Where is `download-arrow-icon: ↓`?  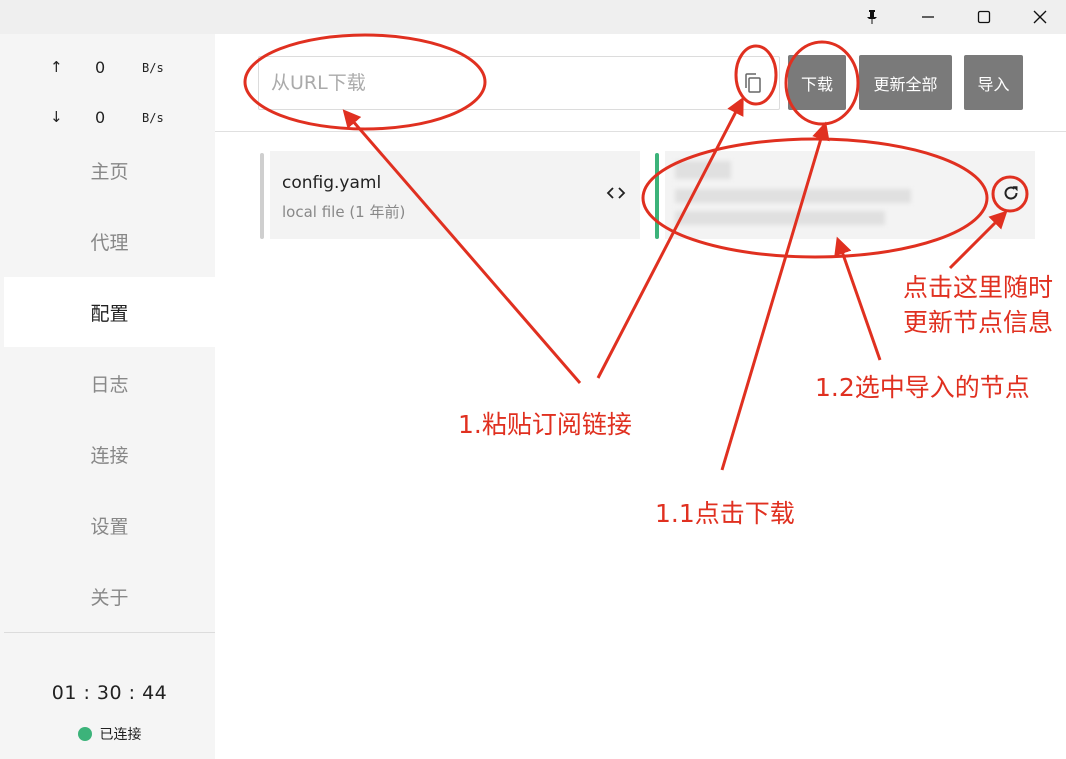
download-arrow-icon: ↓ is located at coordinates (56, 117).